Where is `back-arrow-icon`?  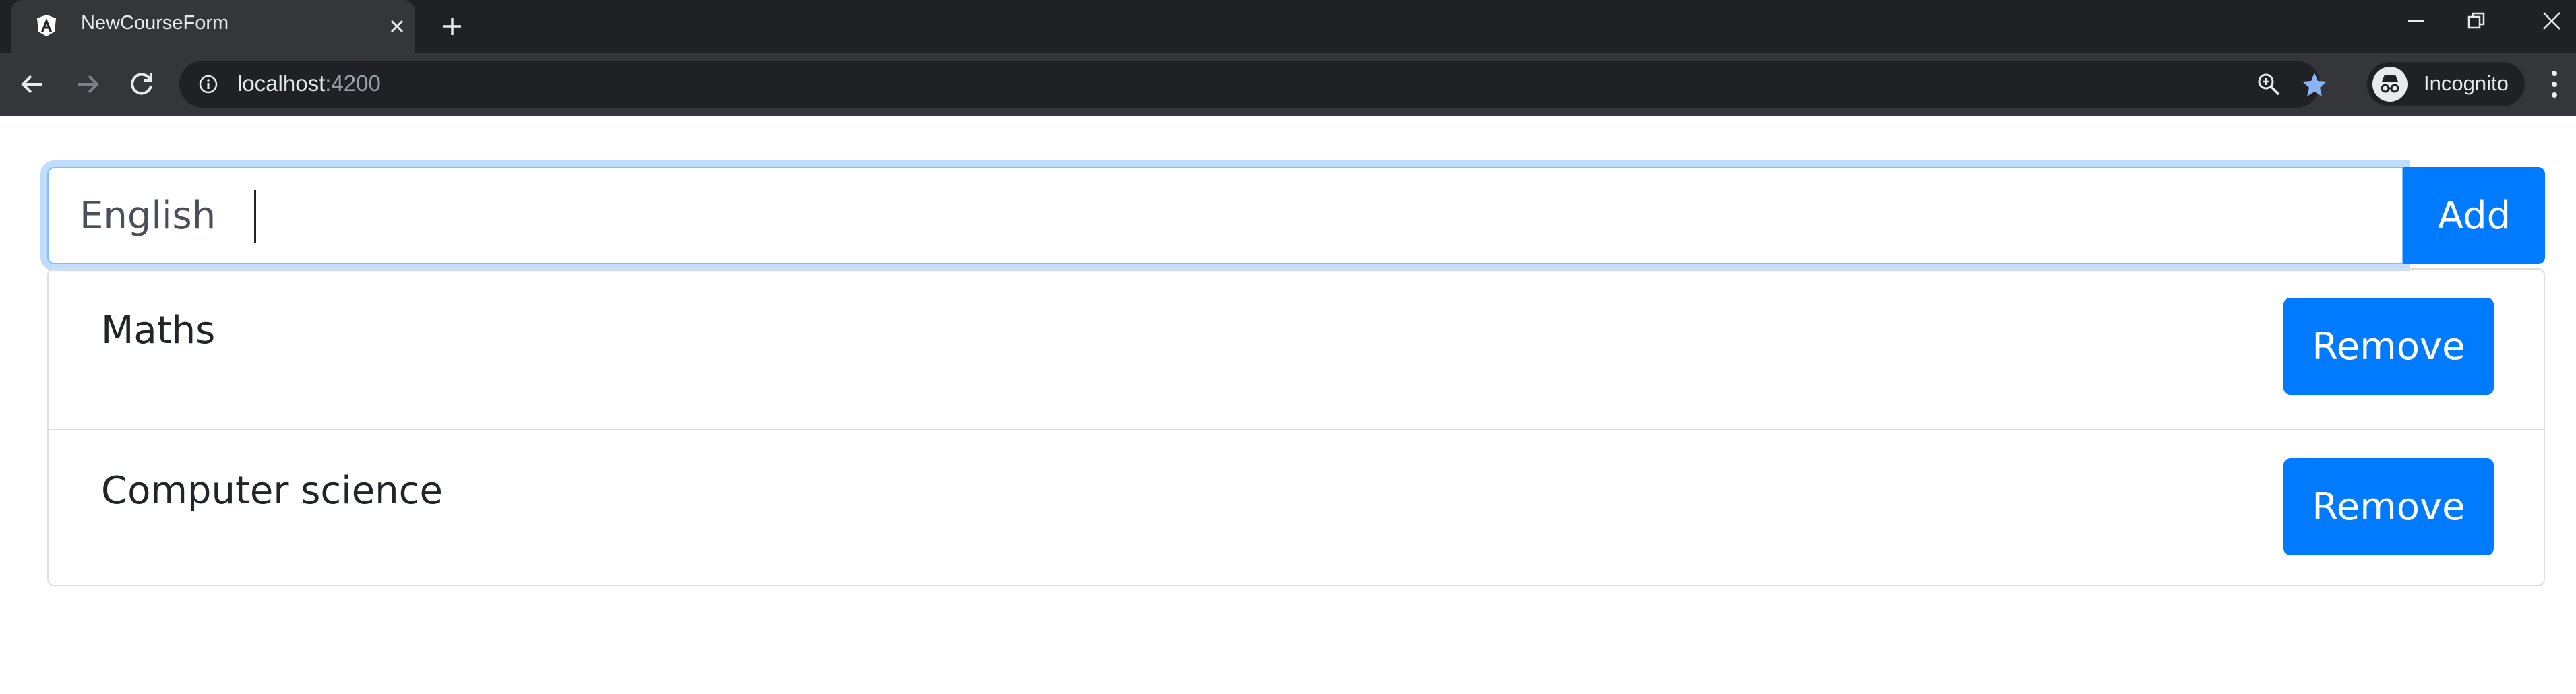
back-arrow-icon is located at coordinates (32, 84).